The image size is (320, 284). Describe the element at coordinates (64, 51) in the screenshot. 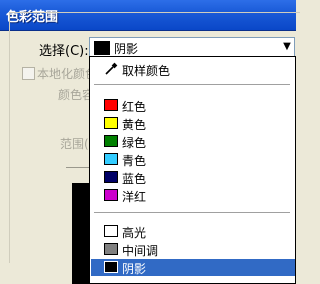

I see `select-label: 选择(C):` at that location.